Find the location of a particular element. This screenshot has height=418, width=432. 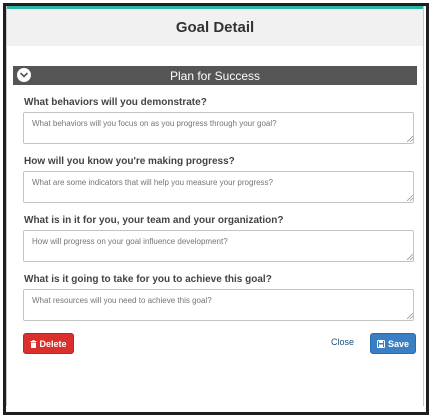

behaviors-textarea is located at coordinates (218, 128).